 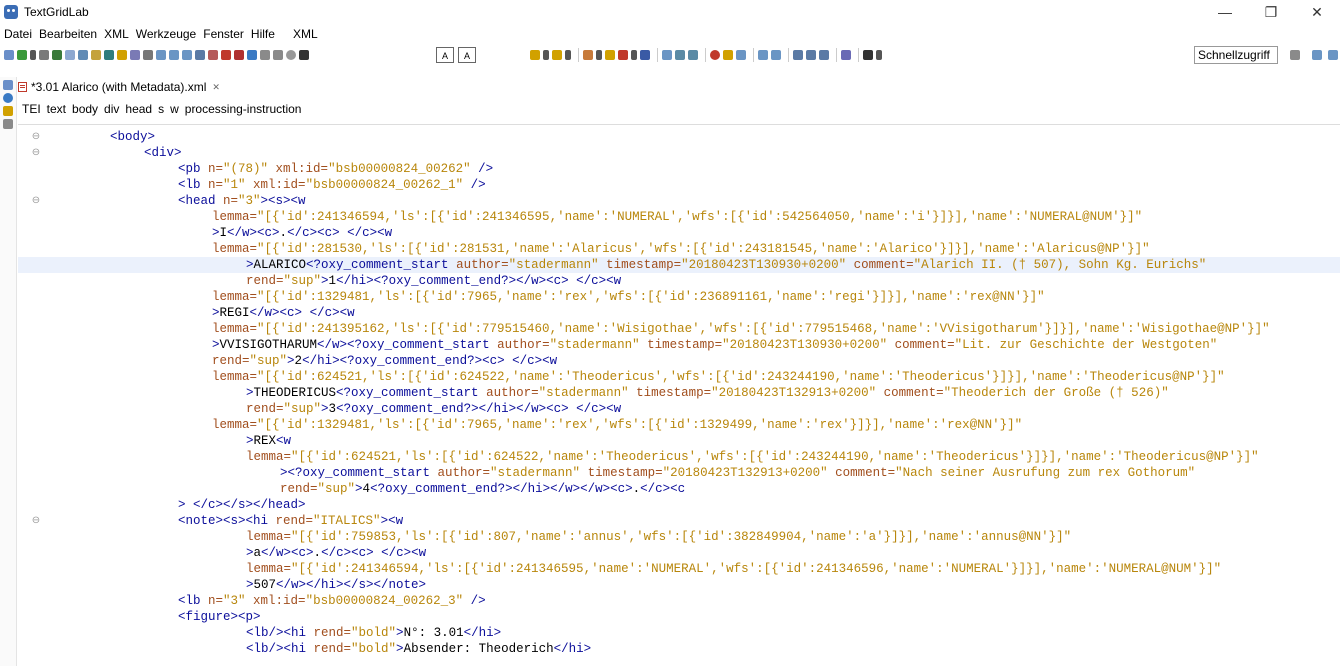 I want to click on project-icon, so click(x=8, y=111).